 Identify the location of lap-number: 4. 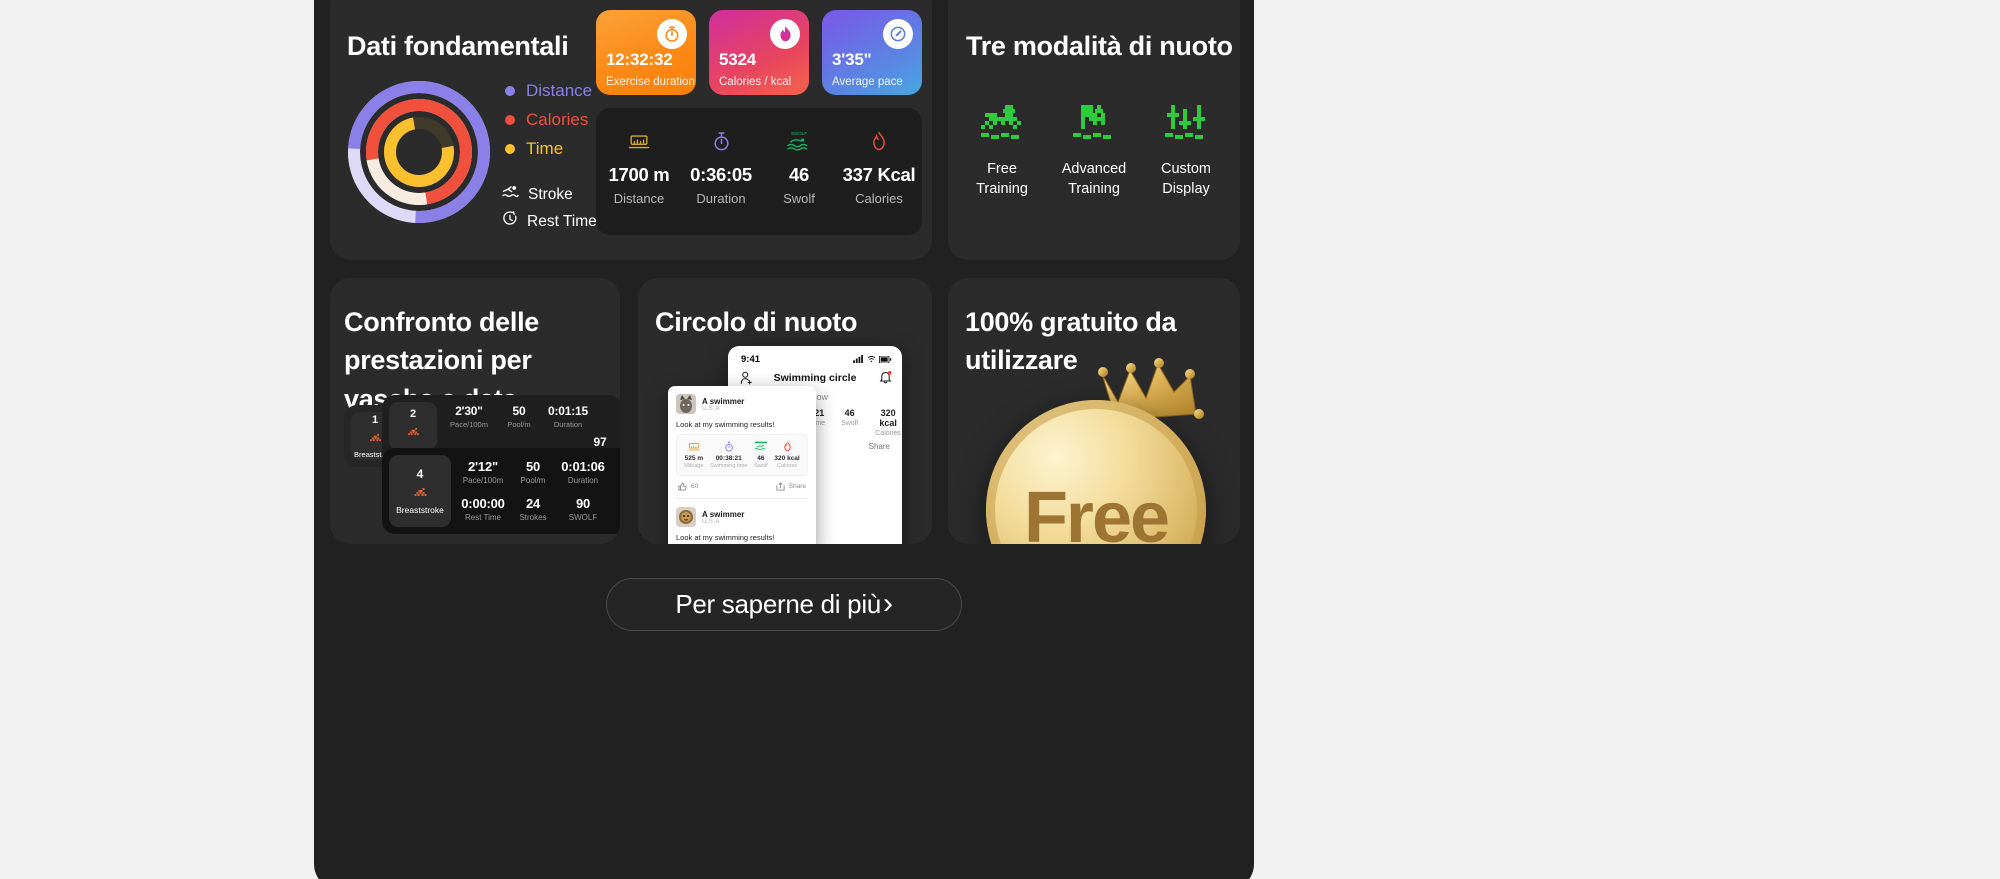
(420, 473).